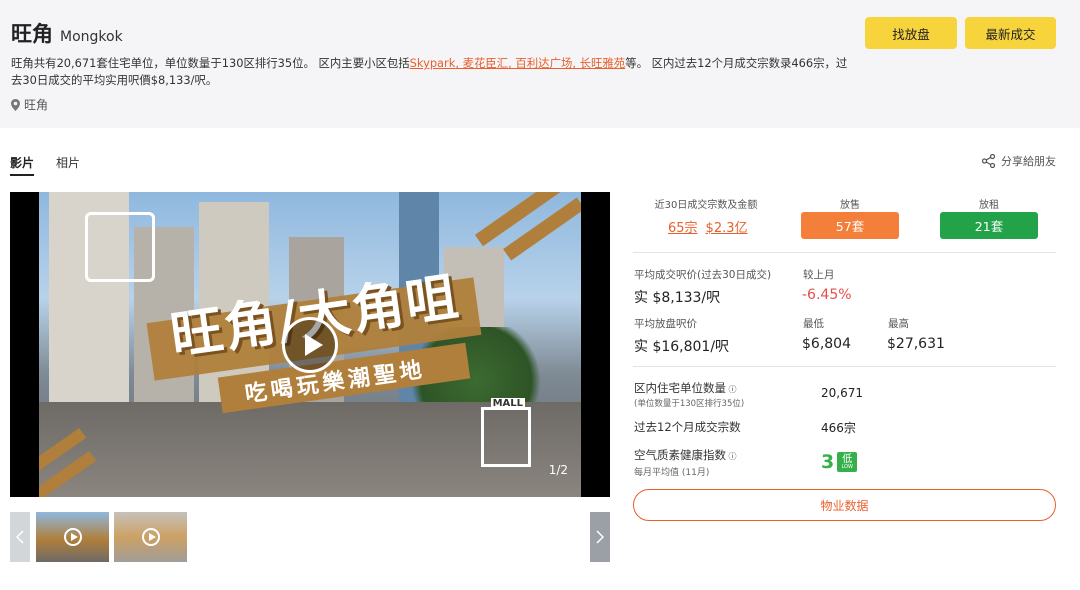  I want to click on tab-photo: 相片, so click(68, 162).